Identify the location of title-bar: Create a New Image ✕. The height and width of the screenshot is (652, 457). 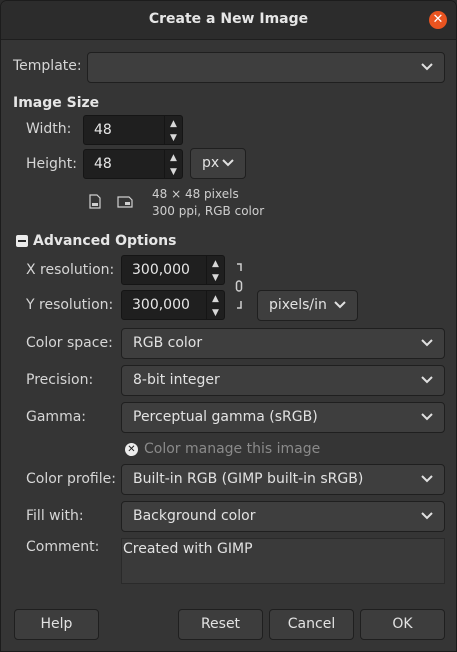
(228, 20).